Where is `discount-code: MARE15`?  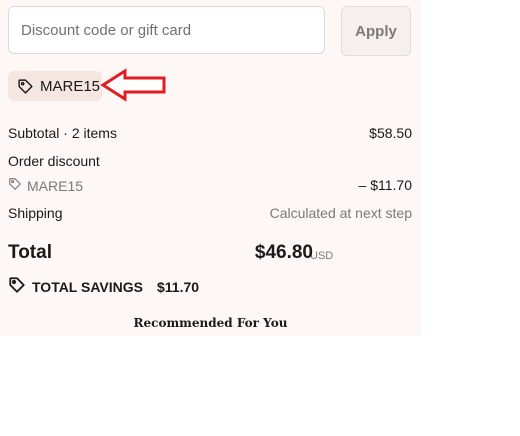 discount-code: MARE15 is located at coordinates (45, 185).